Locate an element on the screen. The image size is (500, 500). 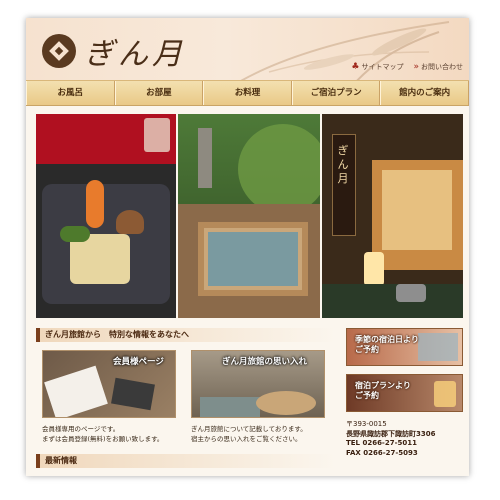
member-card-text: 会員様専用のページです。 まずは会員登録(無料)をお願い致します。 is located at coordinates (112, 434).